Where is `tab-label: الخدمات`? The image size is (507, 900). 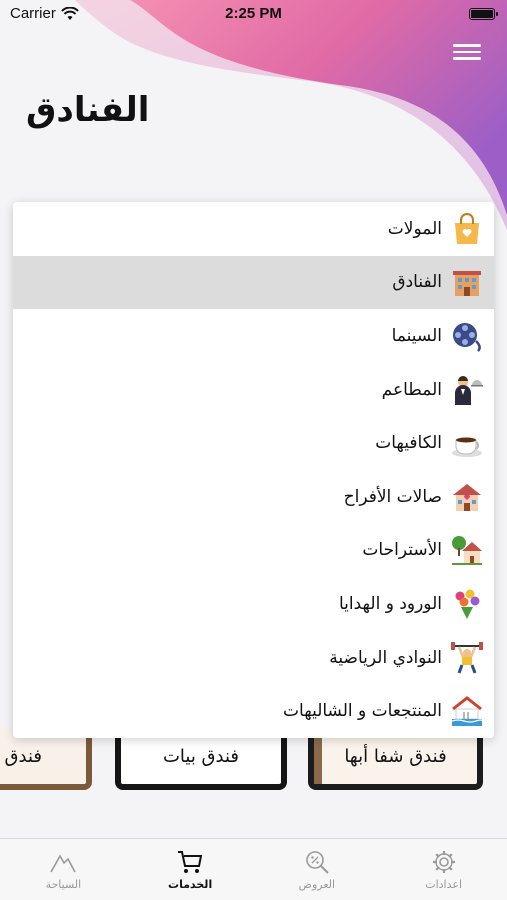
tab-label: الخدمات is located at coordinates (190, 884).